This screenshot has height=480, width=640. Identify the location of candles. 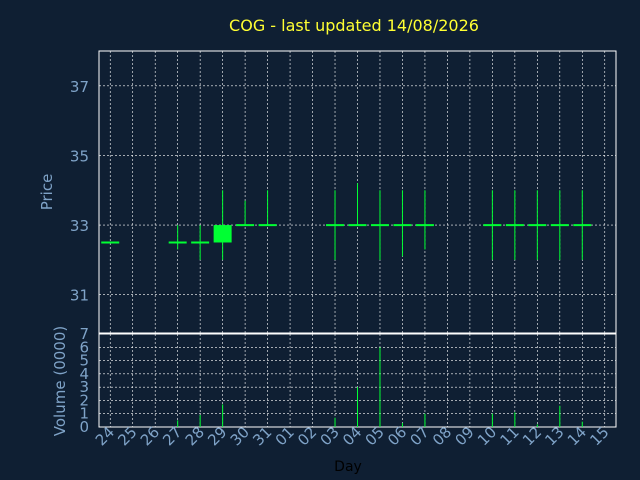
(346, 221).